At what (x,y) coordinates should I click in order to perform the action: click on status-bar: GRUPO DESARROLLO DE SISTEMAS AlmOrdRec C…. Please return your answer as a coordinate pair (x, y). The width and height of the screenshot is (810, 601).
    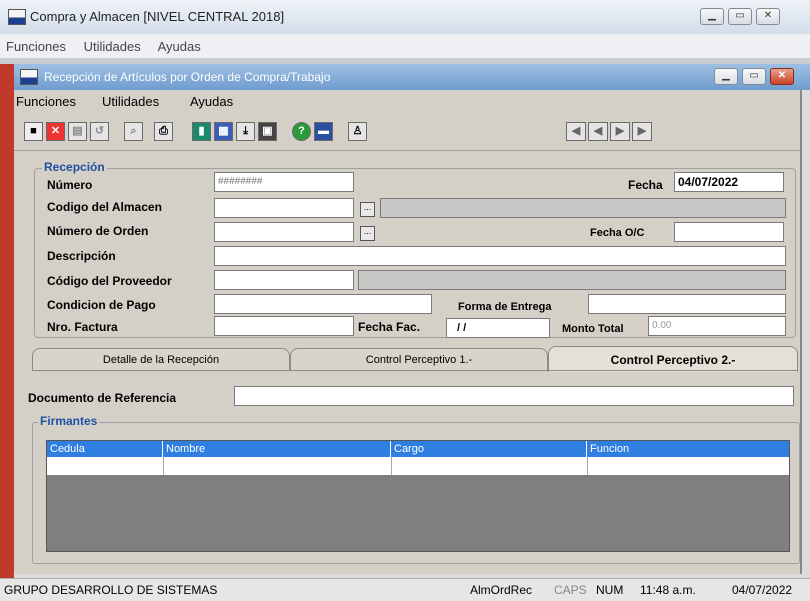
    Looking at the image, I should click on (405, 589).